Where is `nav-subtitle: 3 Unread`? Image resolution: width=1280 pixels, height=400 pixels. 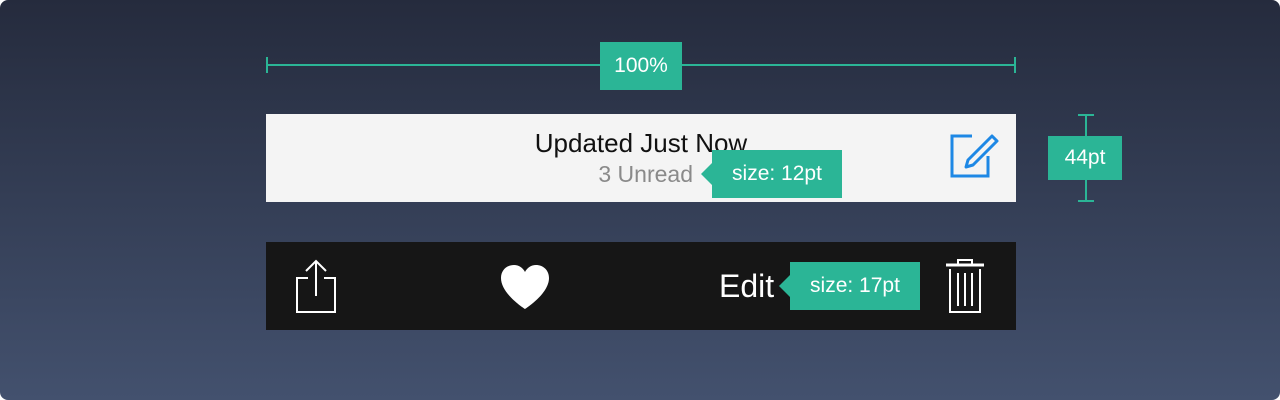 nav-subtitle: 3 Unread is located at coordinates (645, 174).